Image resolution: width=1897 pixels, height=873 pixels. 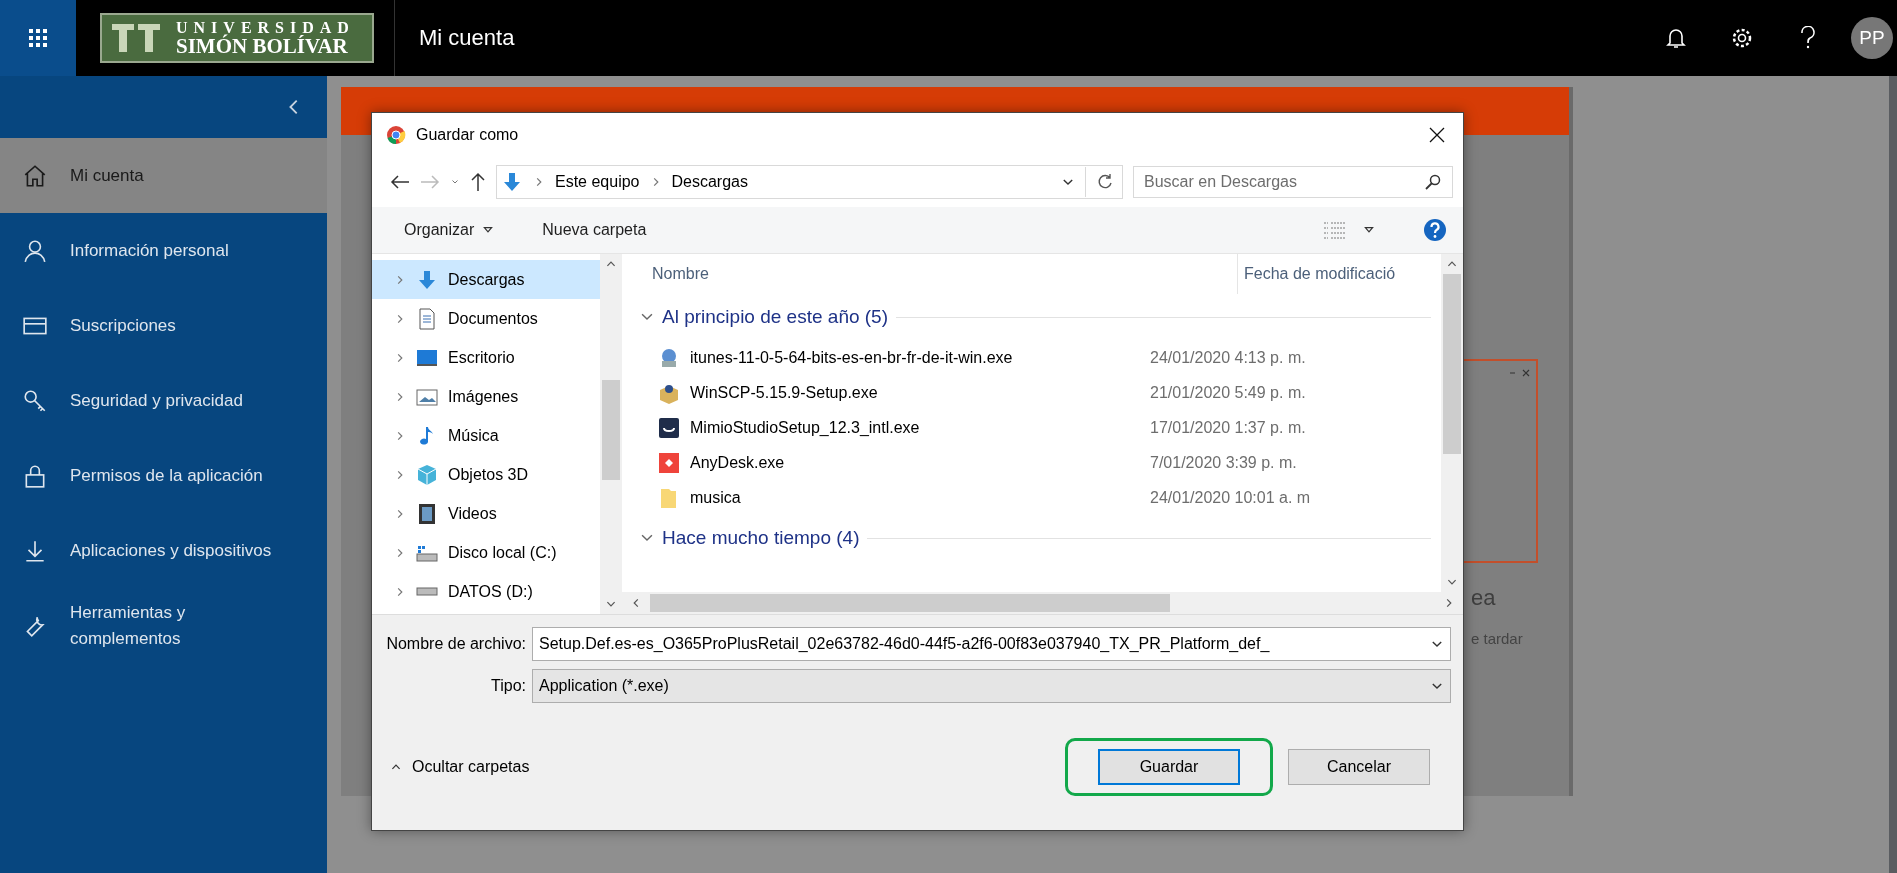 What do you see at coordinates (467, 135) in the screenshot?
I see `dialog-title: Guardar como` at bounding box center [467, 135].